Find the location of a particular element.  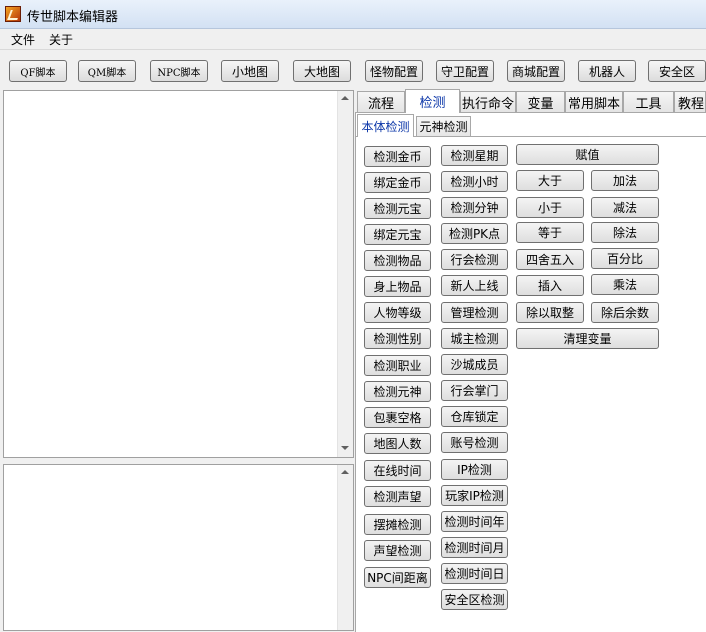

tab-exec-command: 执行命令 is located at coordinates (488, 101).